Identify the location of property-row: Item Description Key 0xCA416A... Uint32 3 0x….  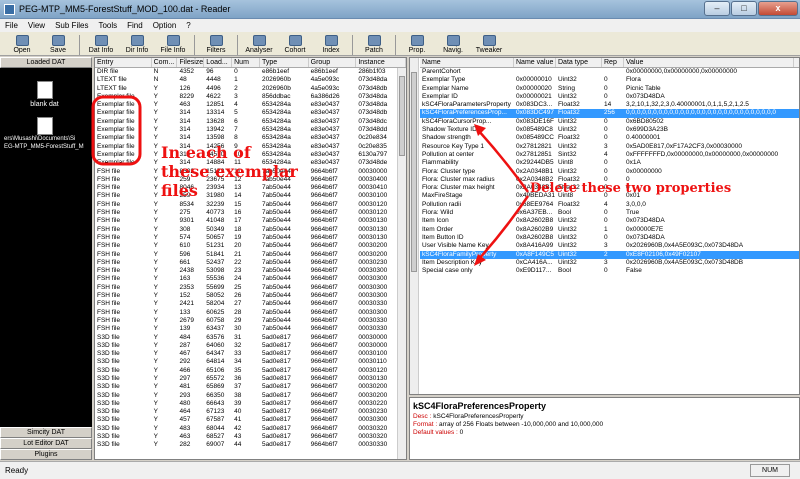
(609, 263).